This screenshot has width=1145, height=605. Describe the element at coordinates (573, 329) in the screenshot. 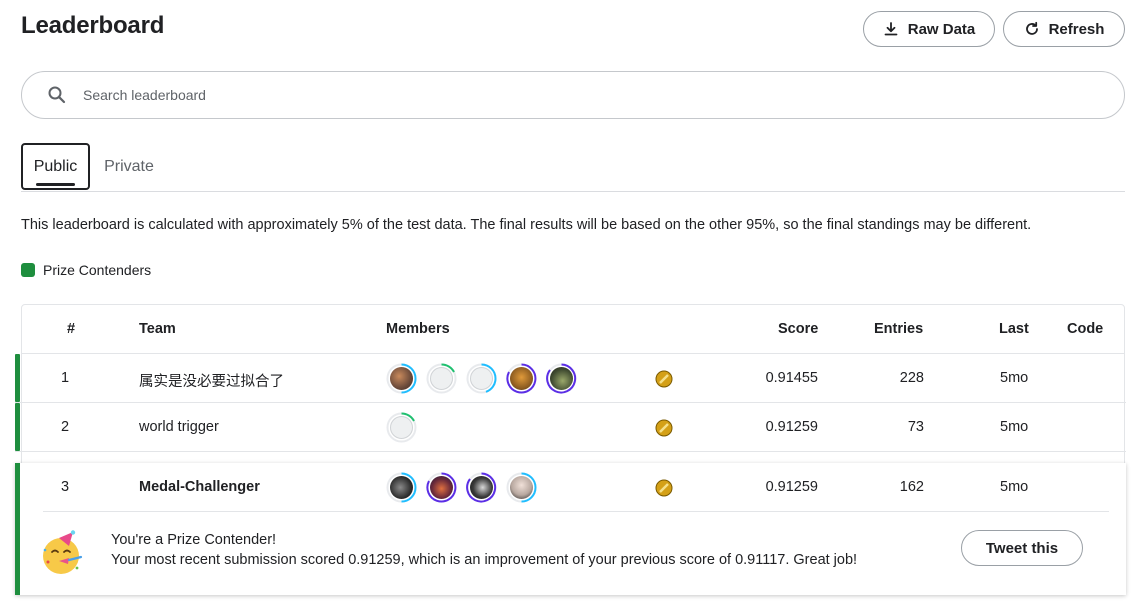

I see `table-header: # Team Members Score Entries Last Code` at that location.